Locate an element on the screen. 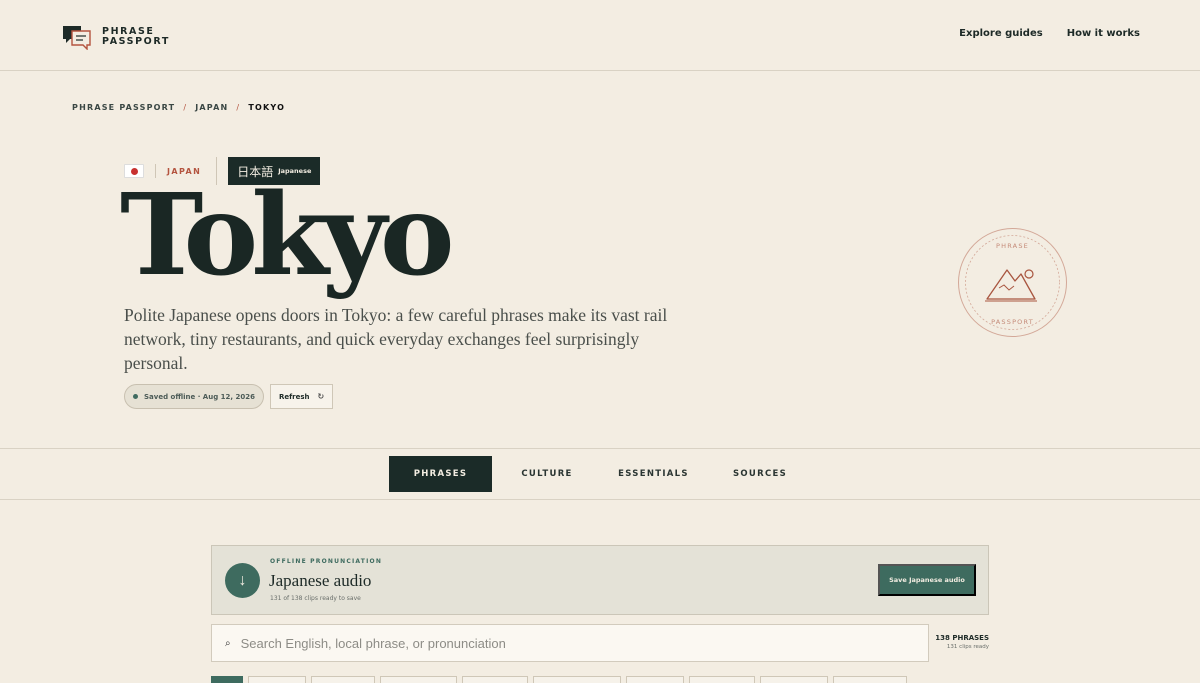  search-input is located at coordinates (560, 643).